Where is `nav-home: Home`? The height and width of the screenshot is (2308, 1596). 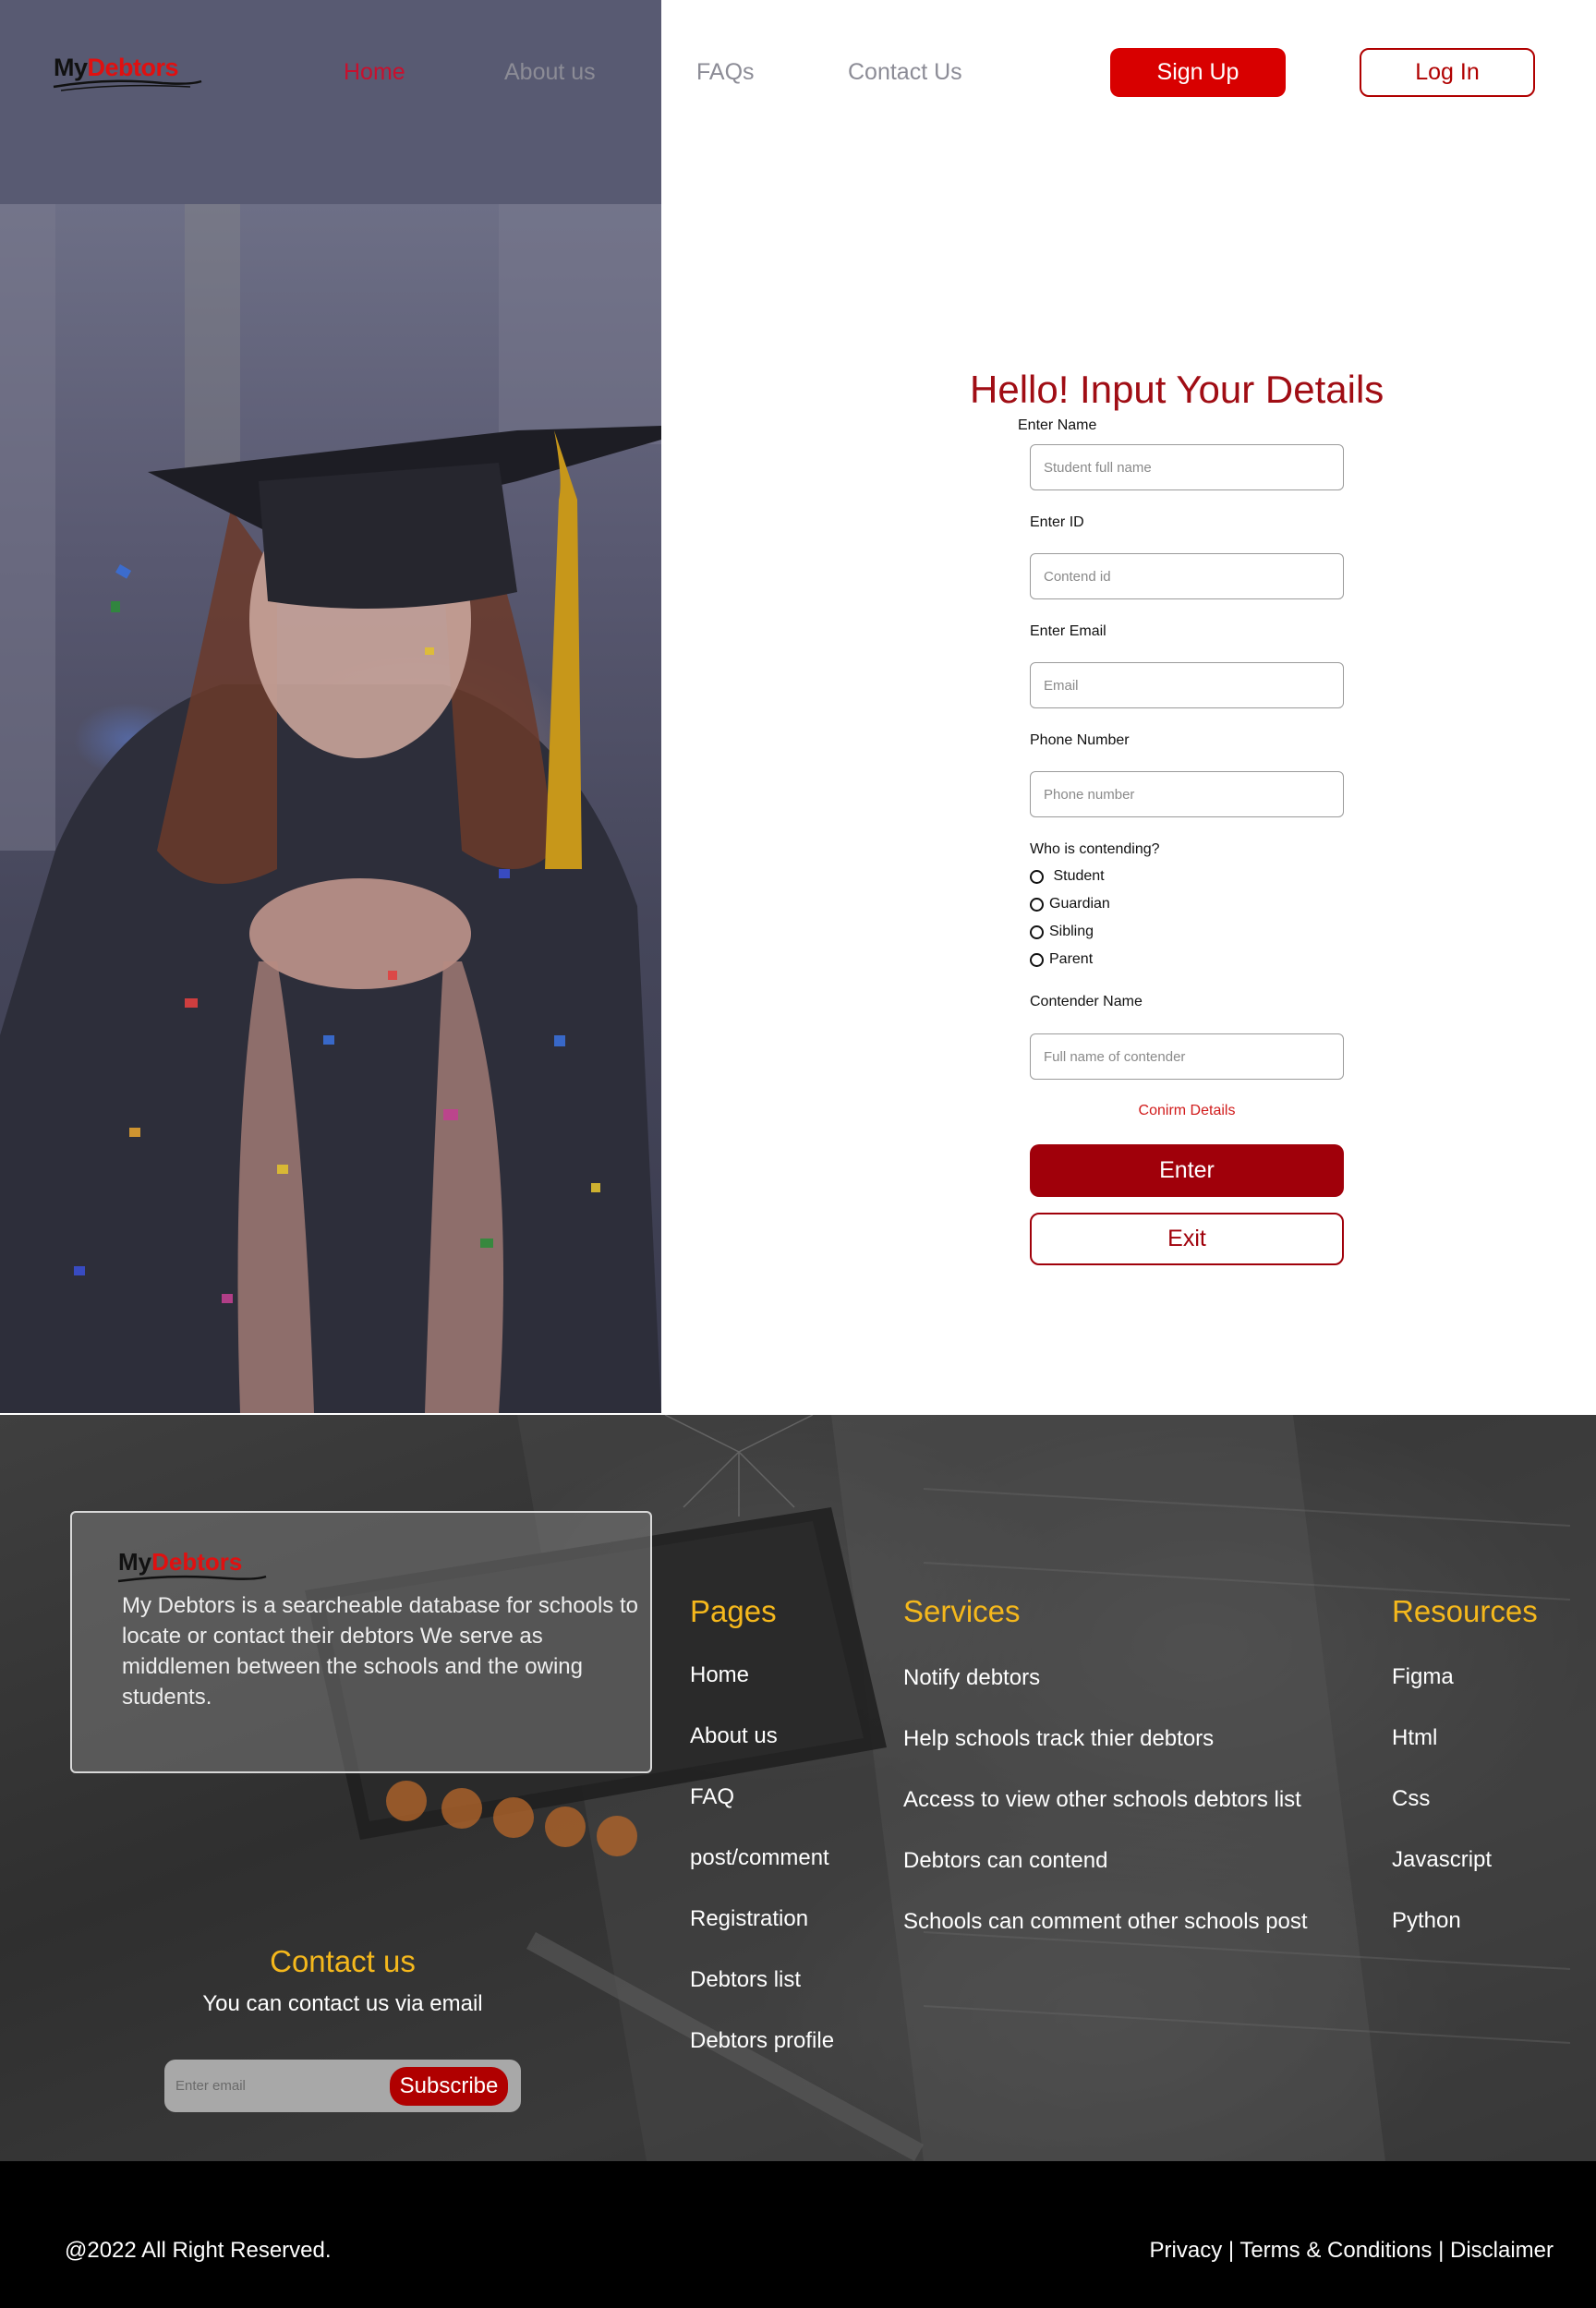
nav-home: Home is located at coordinates (374, 72).